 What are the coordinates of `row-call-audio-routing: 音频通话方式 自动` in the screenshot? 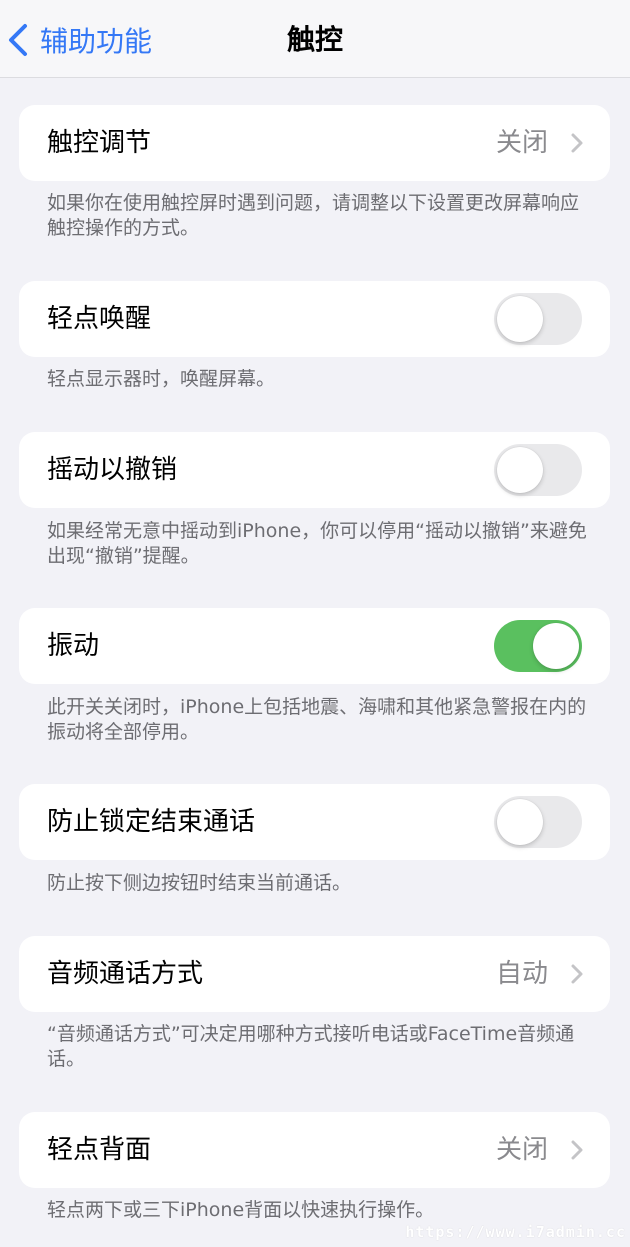 It's located at (314, 974).